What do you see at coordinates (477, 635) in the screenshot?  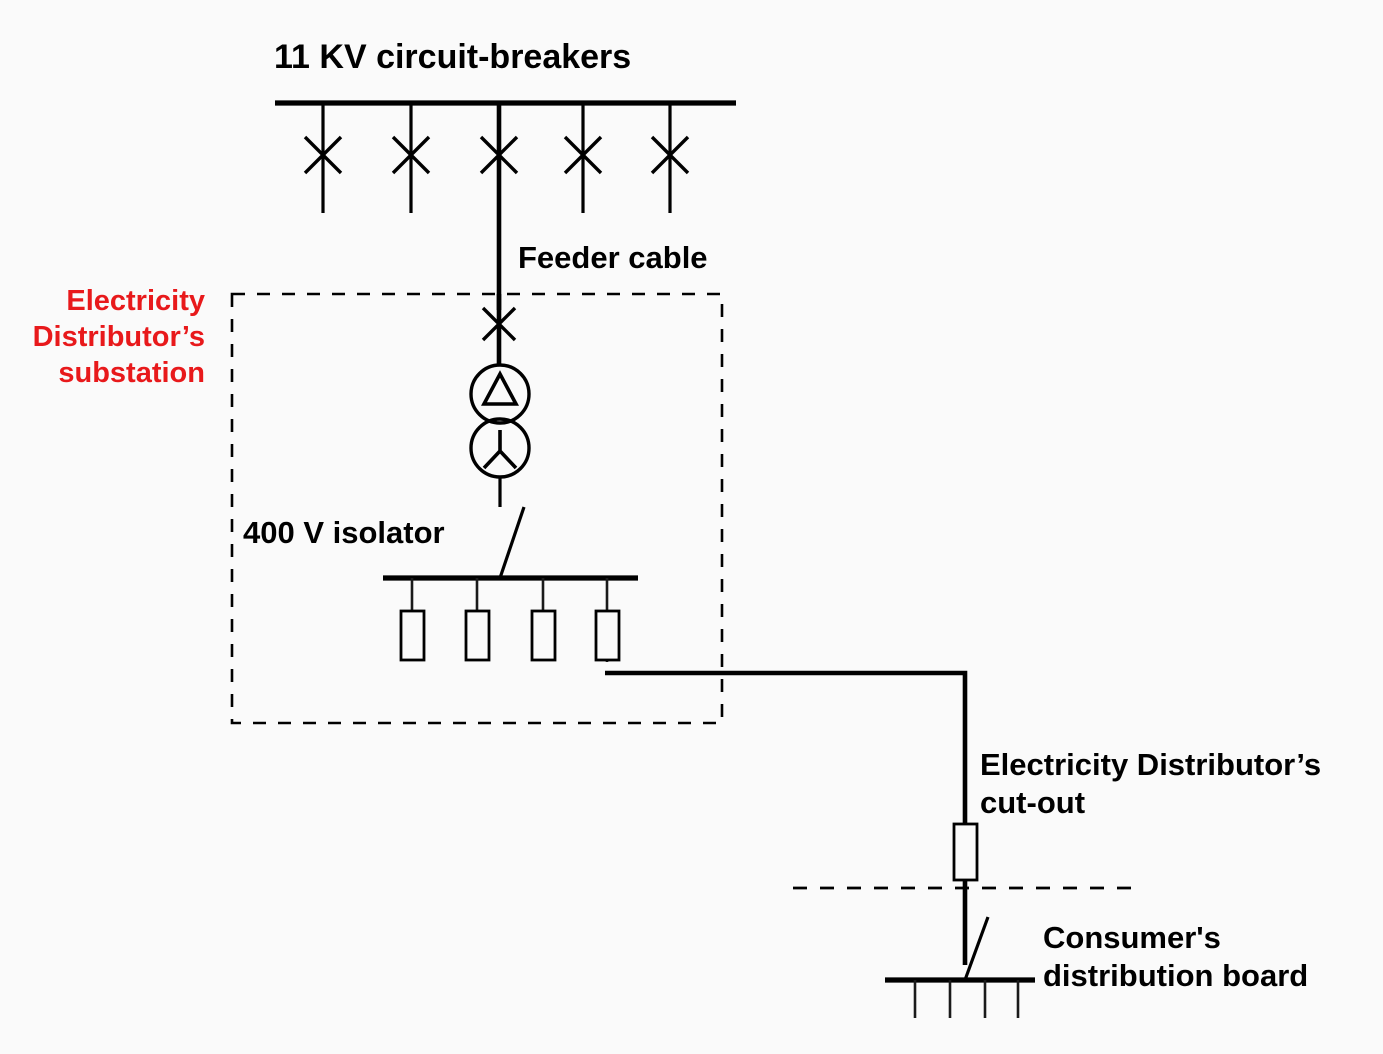 I see `fuse-2-body` at bounding box center [477, 635].